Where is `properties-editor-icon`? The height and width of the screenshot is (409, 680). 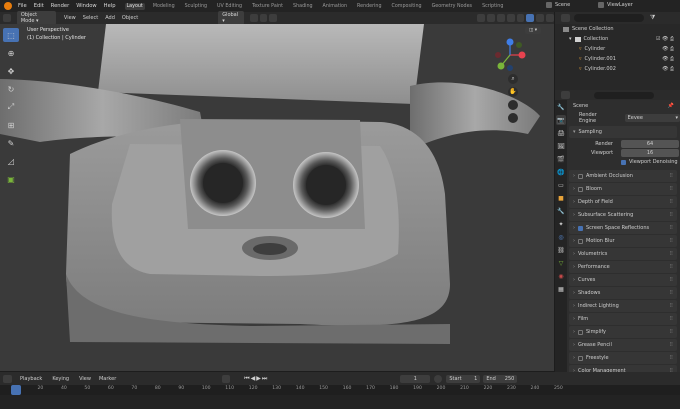
properties-editor-icon is located at coordinates (565, 95).